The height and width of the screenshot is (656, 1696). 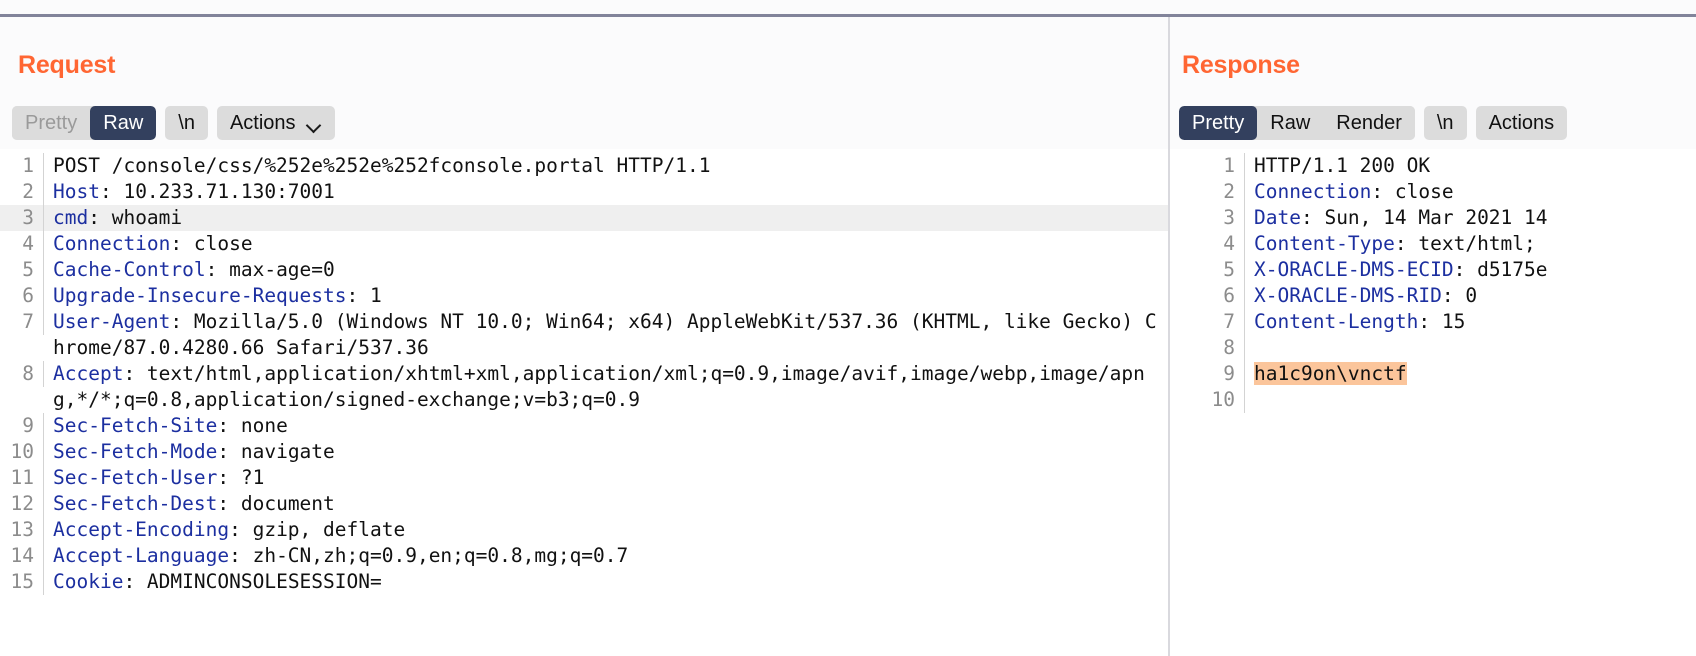 What do you see at coordinates (135, 477) in the screenshot?
I see `header-name: Sec-Fetch-User` at bounding box center [135, 477].